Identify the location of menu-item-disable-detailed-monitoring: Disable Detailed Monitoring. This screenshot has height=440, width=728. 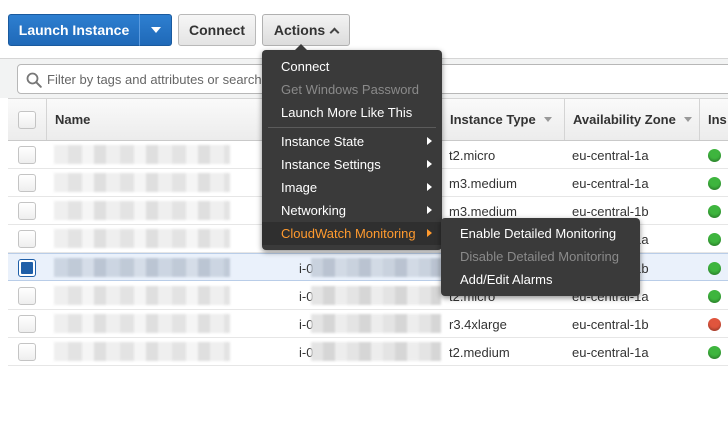
(540, 256).